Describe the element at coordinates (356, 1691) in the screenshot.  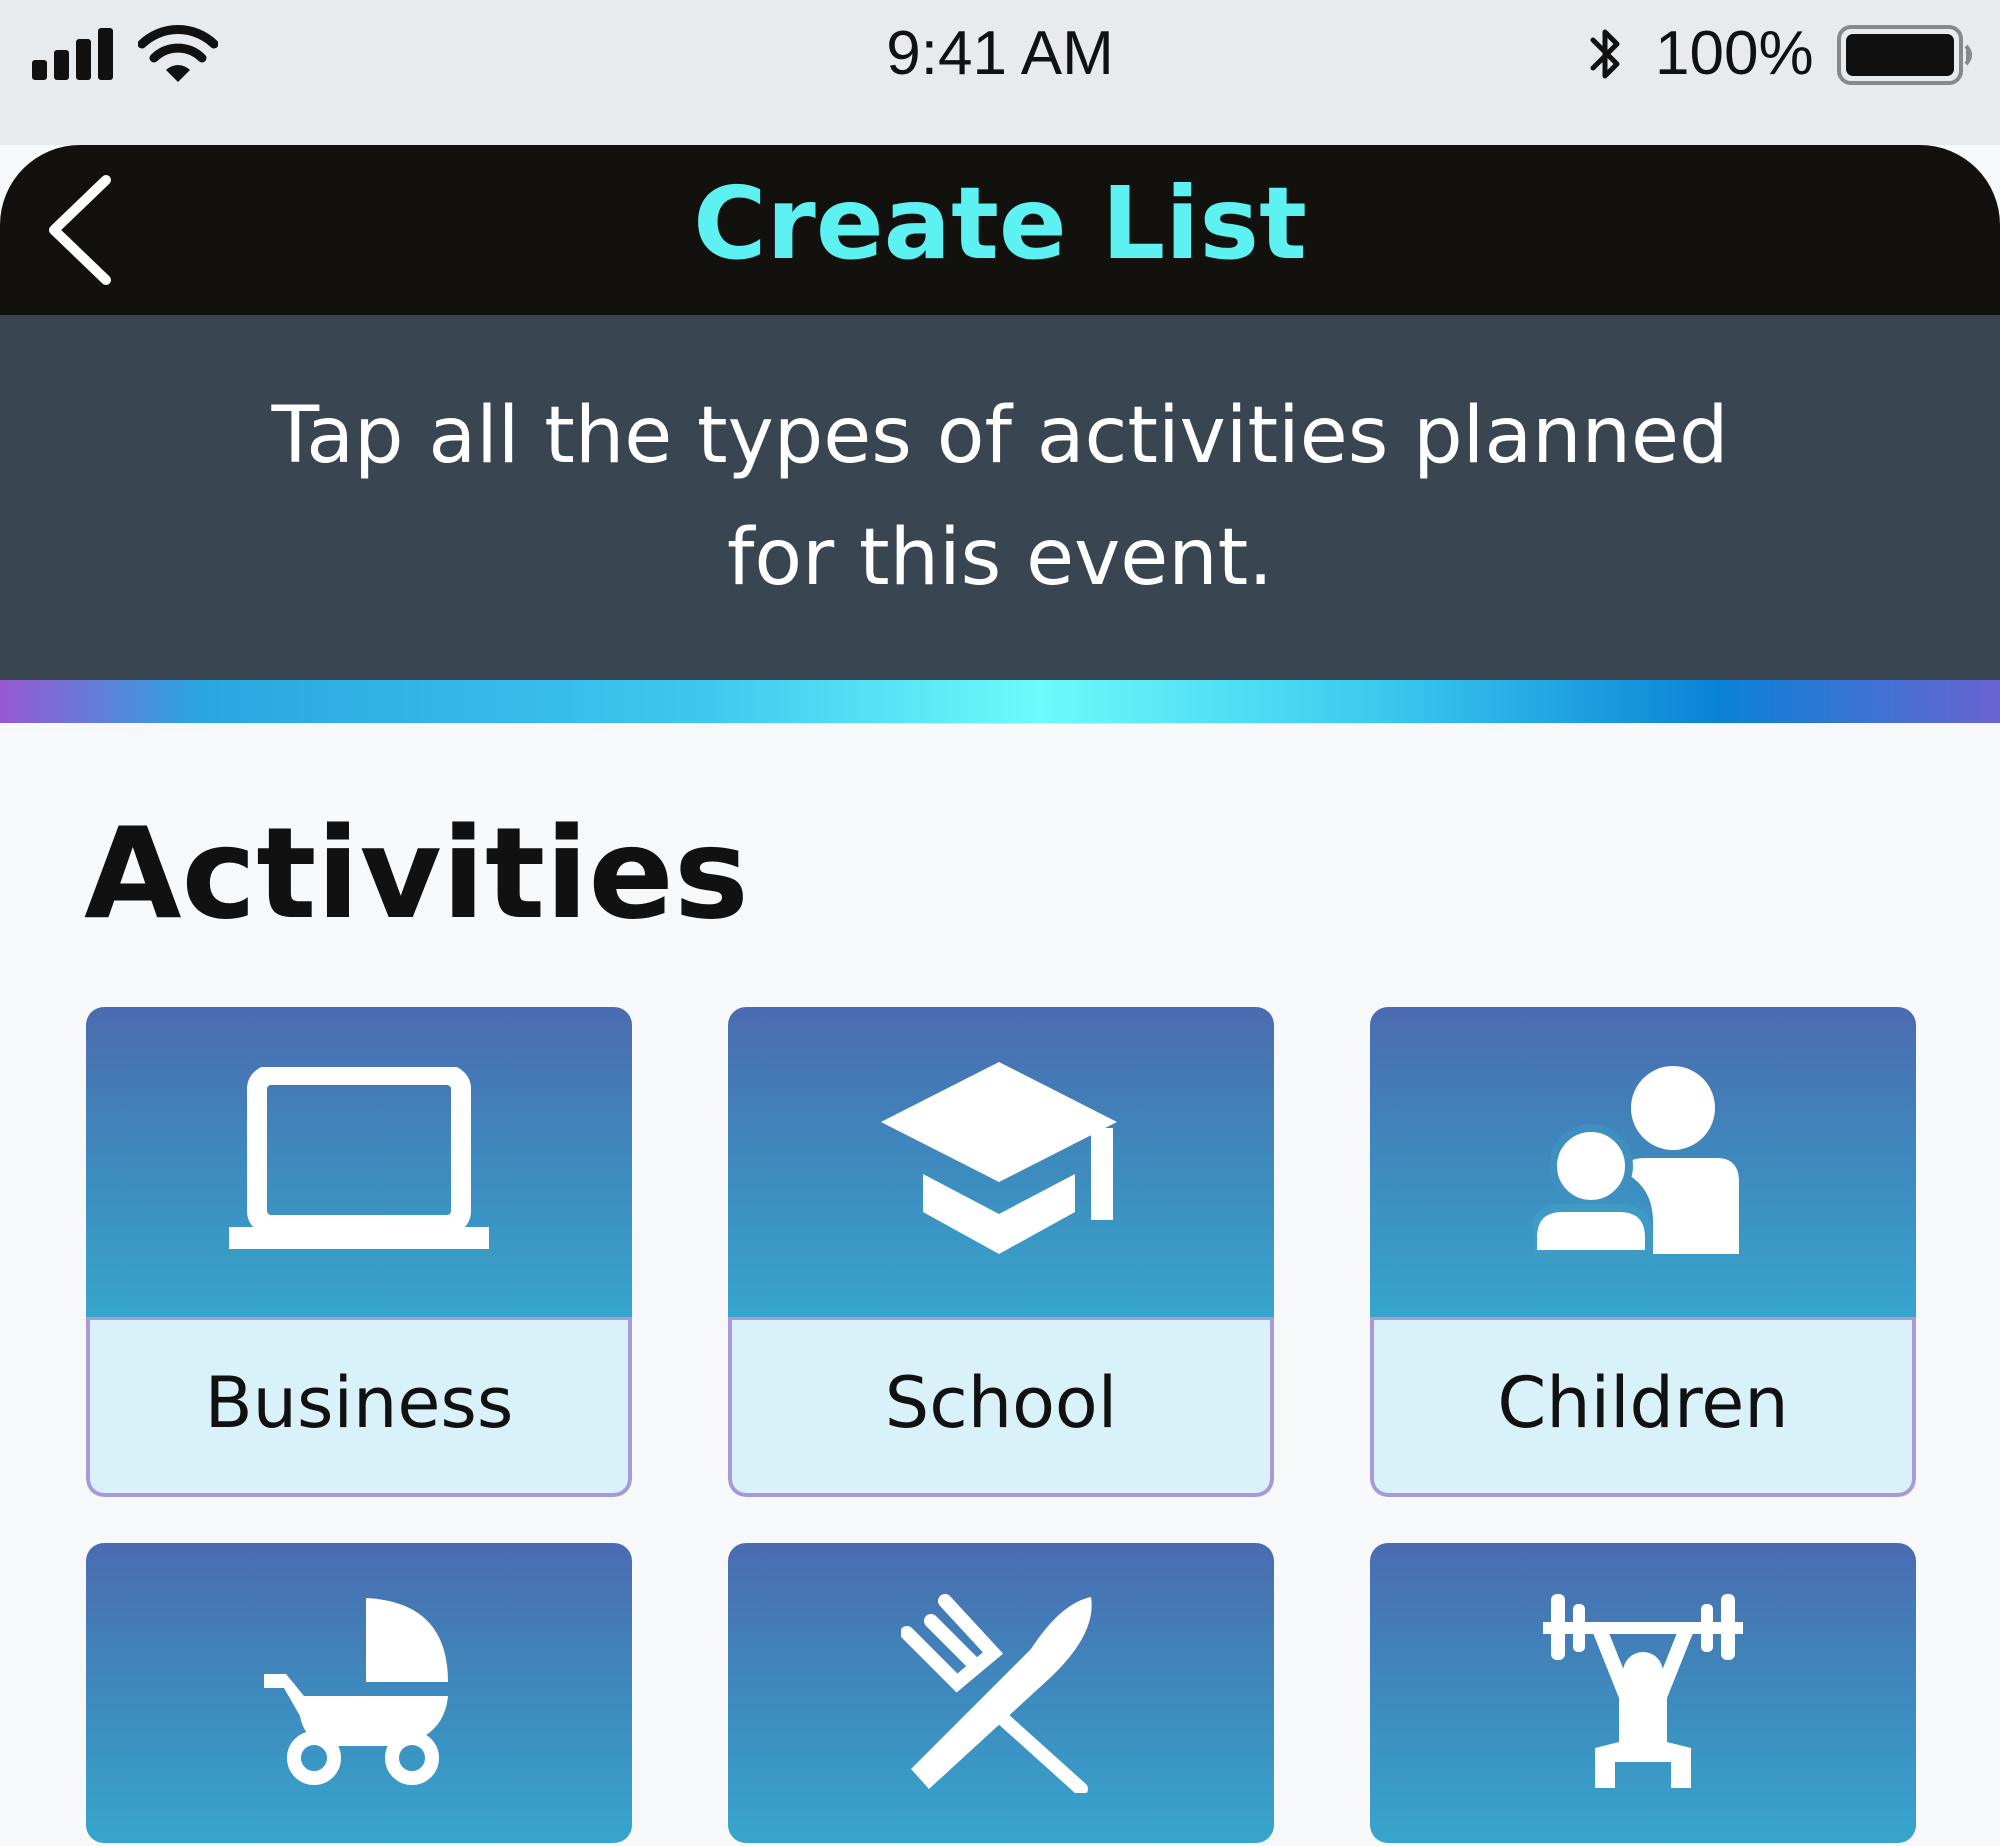
I see `stroller-icon` at that location.